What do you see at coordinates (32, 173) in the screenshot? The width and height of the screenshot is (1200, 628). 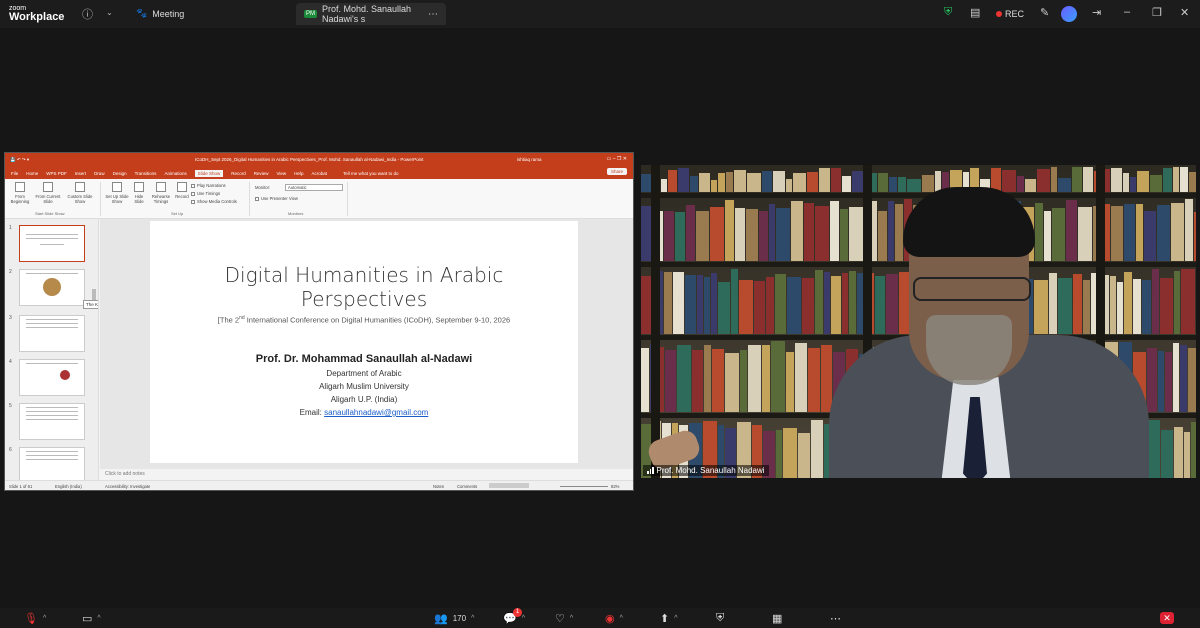 I see `ribbon-tab: Home` at bounding box center [32, 173].